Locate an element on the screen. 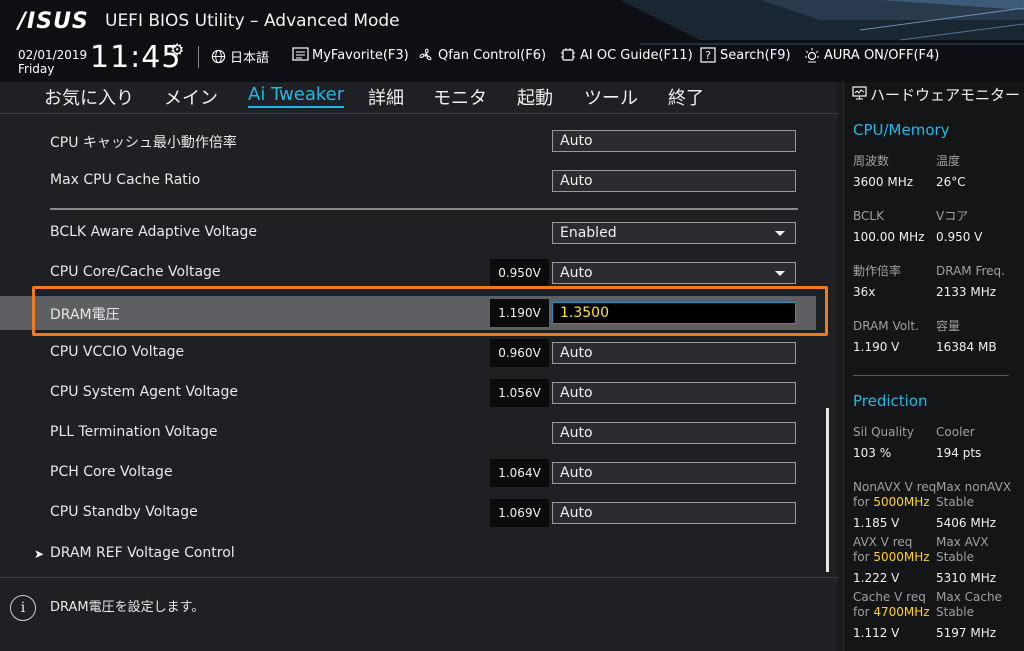  monitor-label-avx-vreq: AVX V req for 5000MHz is located at coordinates (891, 549).